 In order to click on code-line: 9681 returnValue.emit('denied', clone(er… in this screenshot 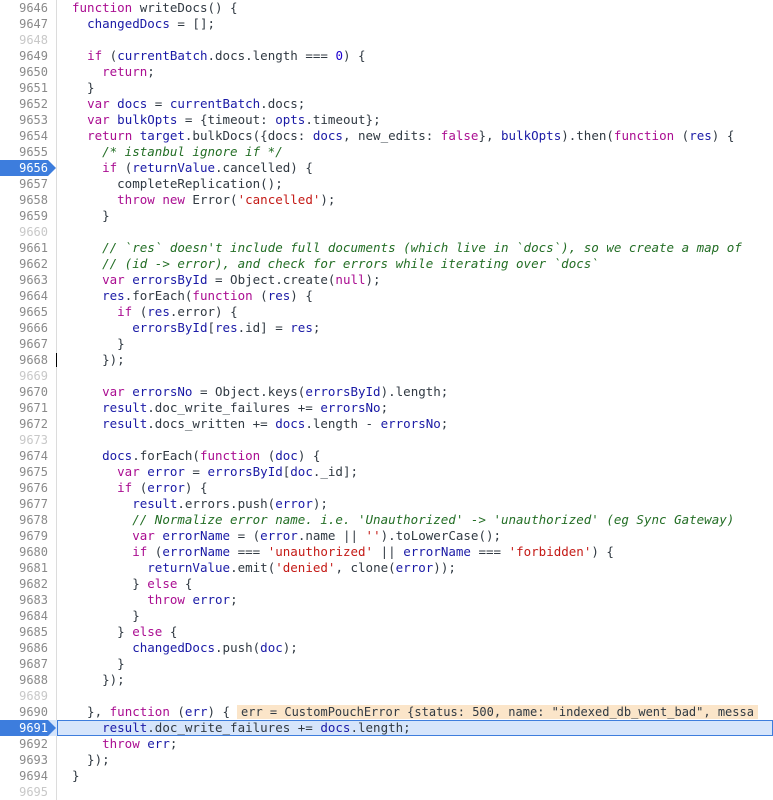, I will do `click(386, 568)`.